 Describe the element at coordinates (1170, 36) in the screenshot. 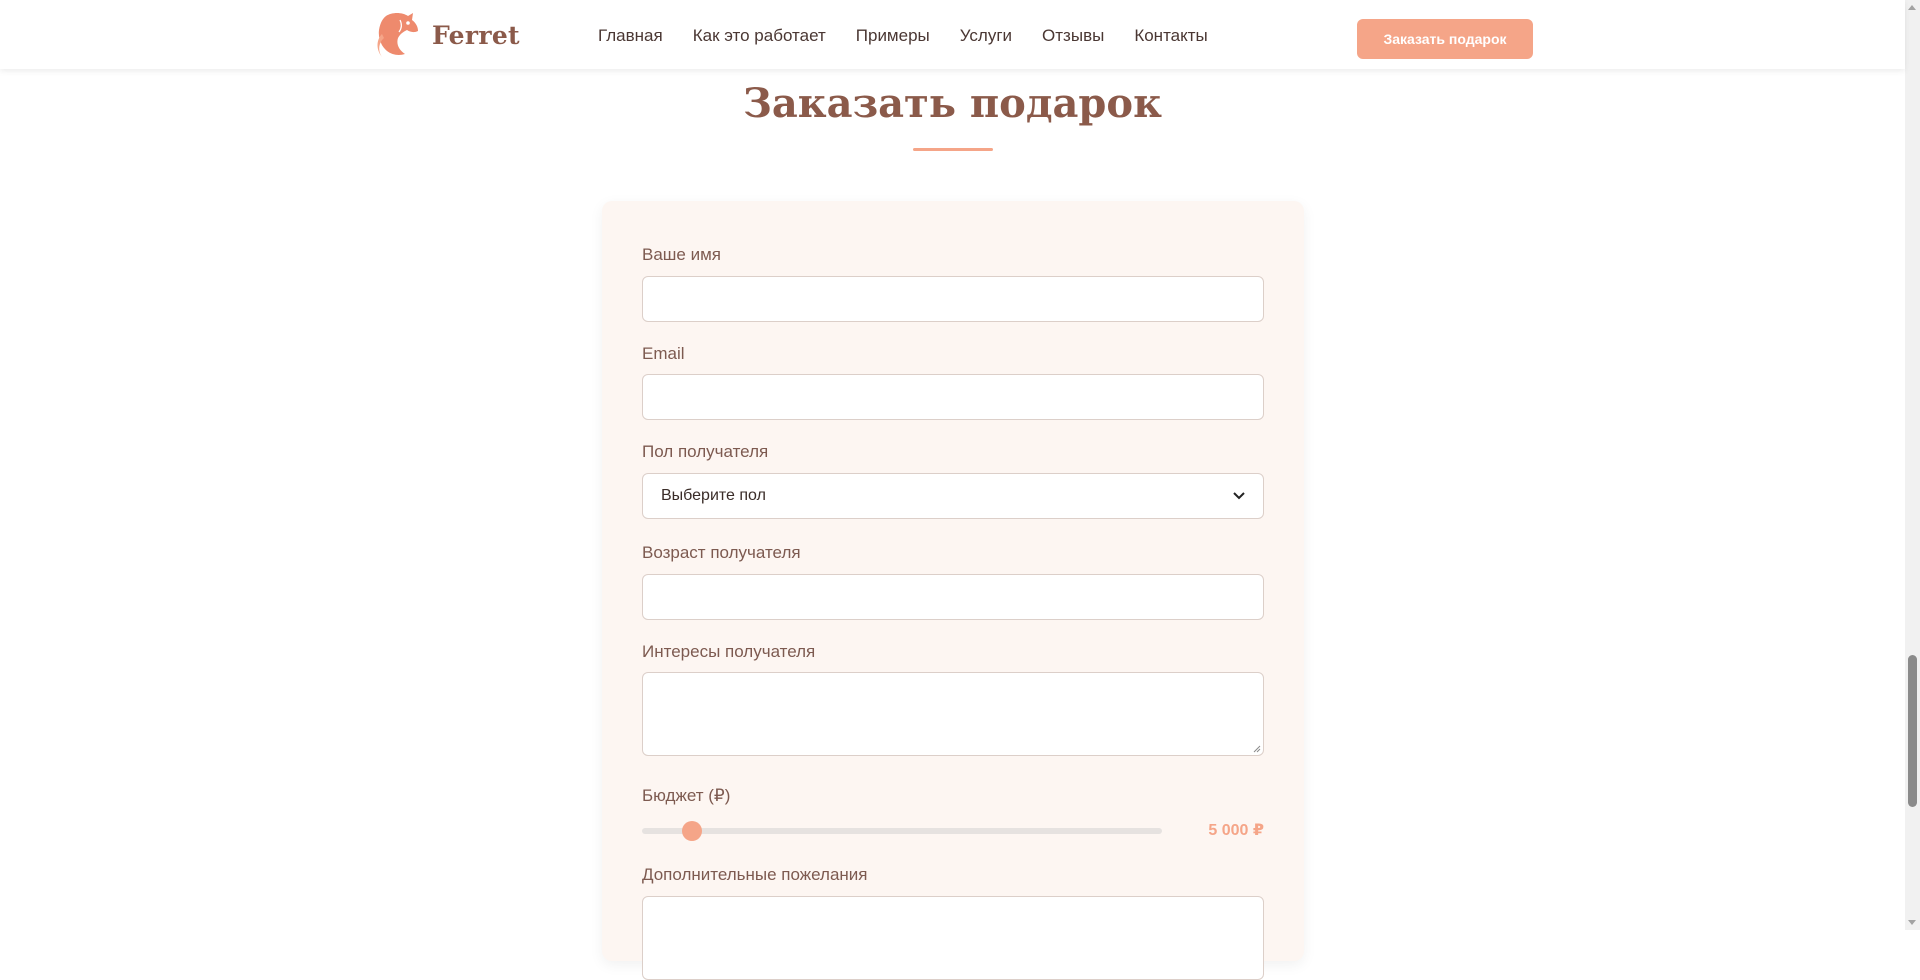

I see `nav-item-contacts: Контакты` at that location.